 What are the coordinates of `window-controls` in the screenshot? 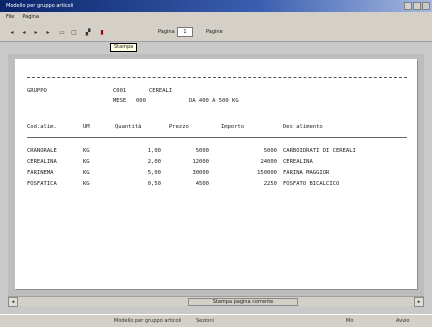 It's located at (417, 6).